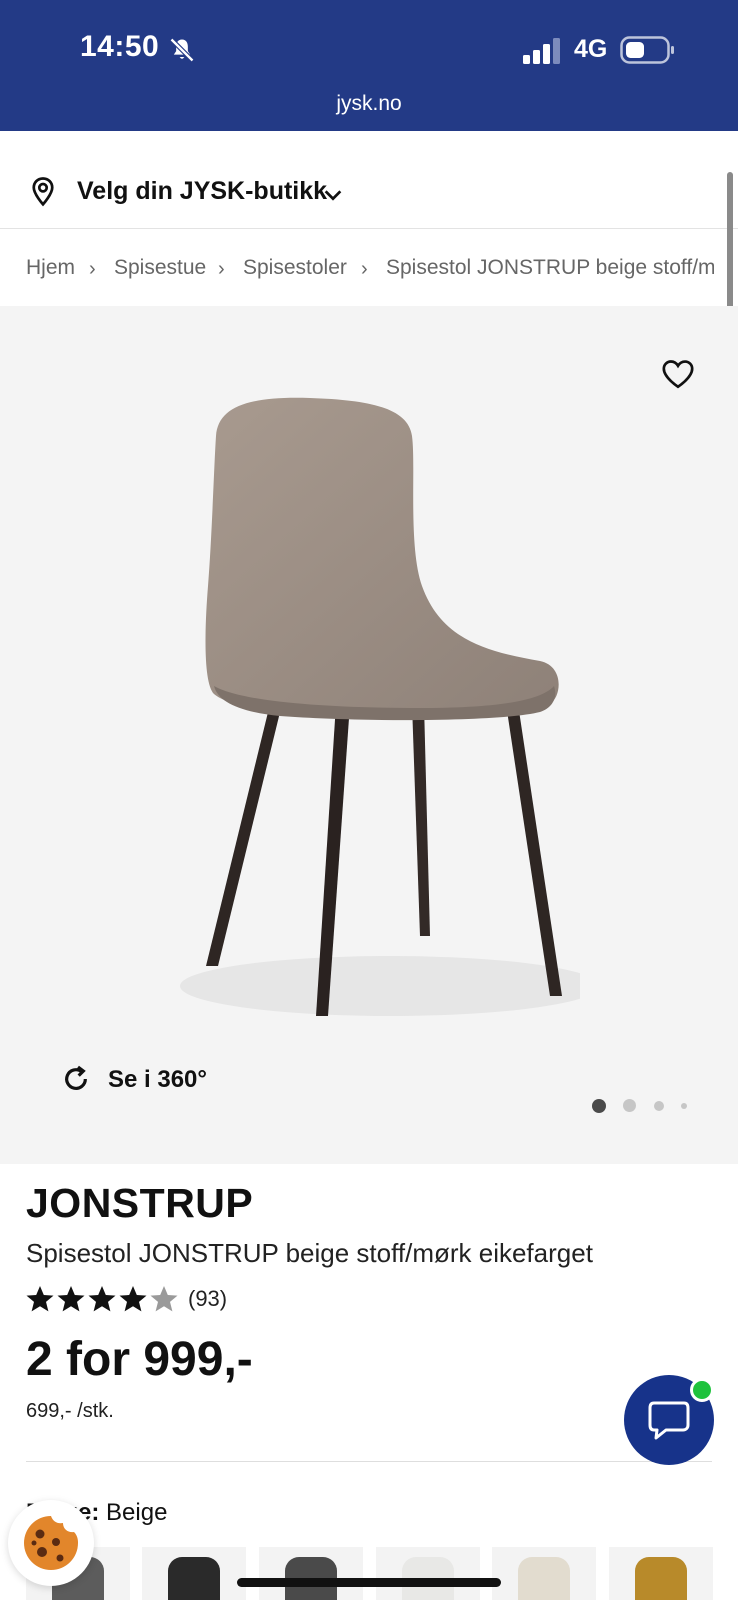  What do you see at coordinates (140, 1203) in the screenshot?
I see `product-brand: JONSTRUP` at bounding box center [140, 1203].